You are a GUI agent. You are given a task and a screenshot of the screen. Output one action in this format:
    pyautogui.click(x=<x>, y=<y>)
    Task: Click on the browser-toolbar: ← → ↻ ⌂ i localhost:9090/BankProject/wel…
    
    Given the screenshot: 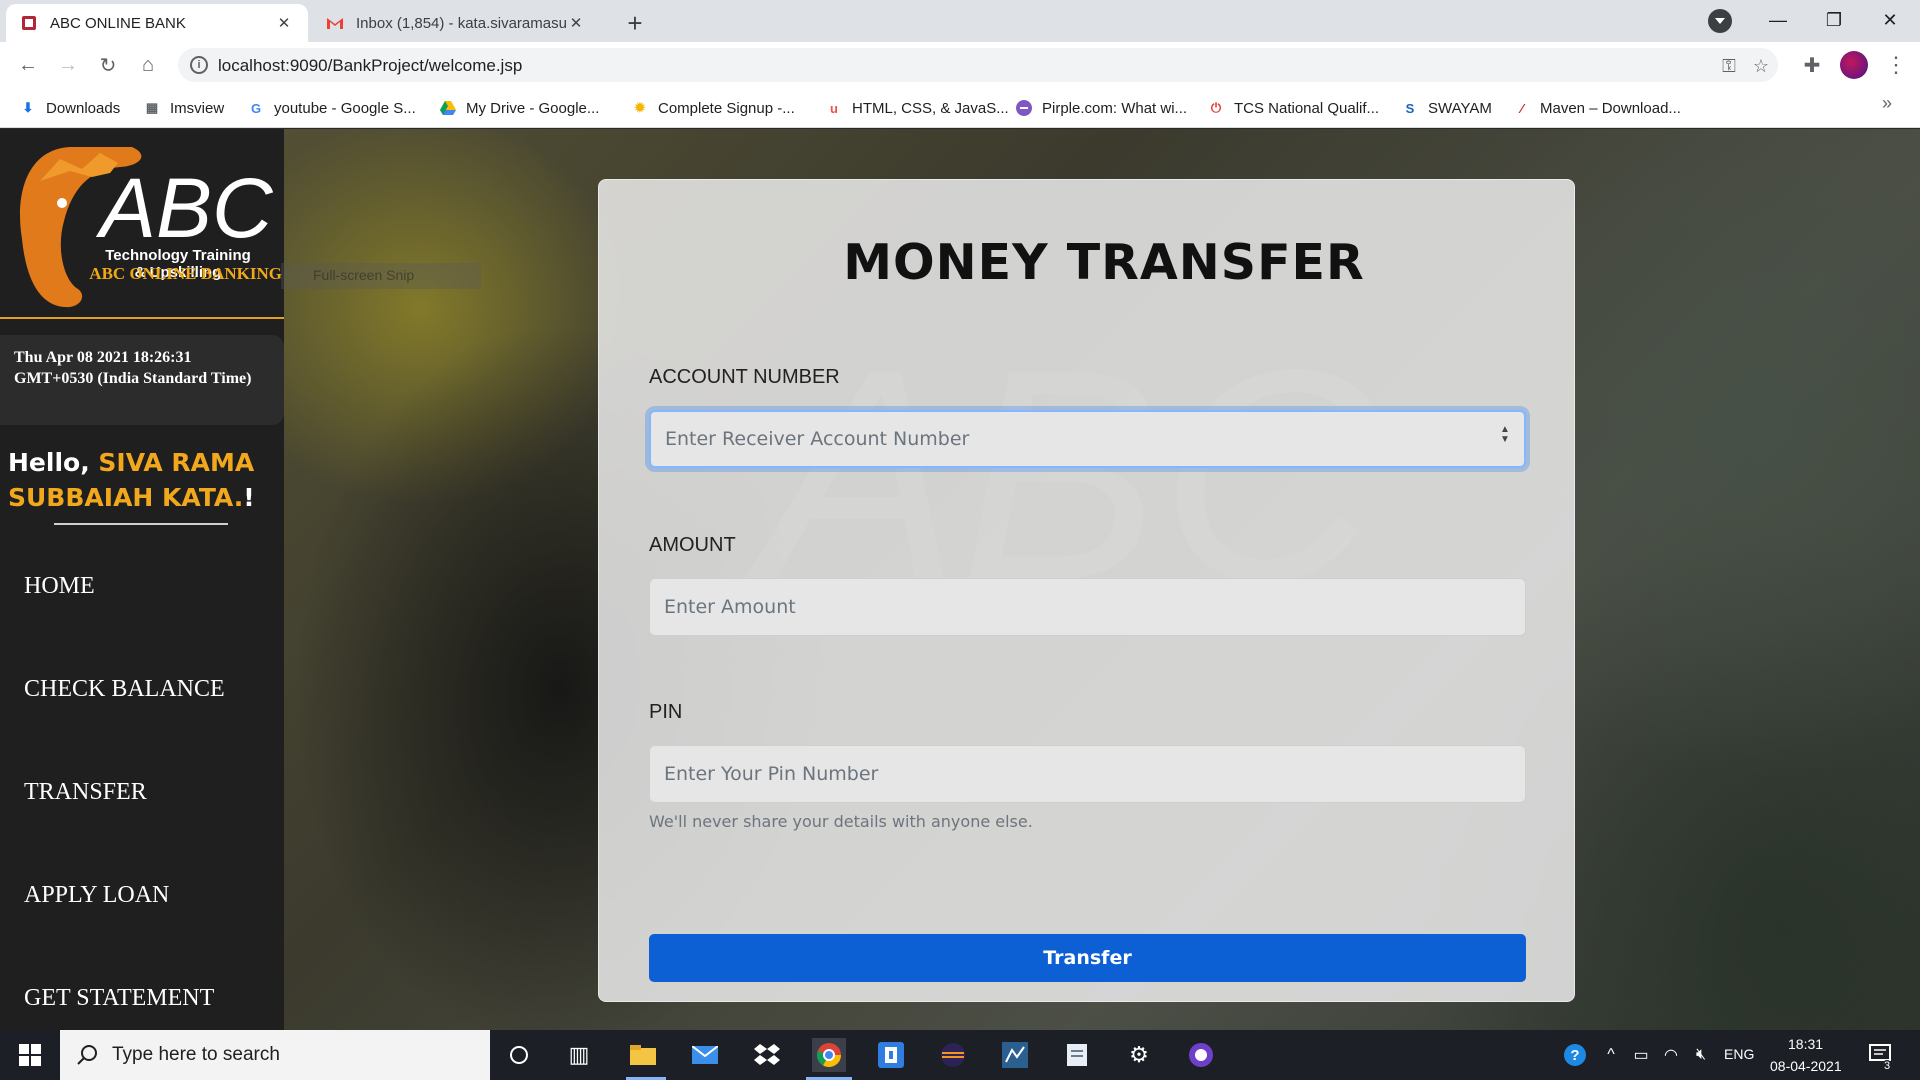 What is the action you would take?
    pyautogui.click(x=960, y=65)
    